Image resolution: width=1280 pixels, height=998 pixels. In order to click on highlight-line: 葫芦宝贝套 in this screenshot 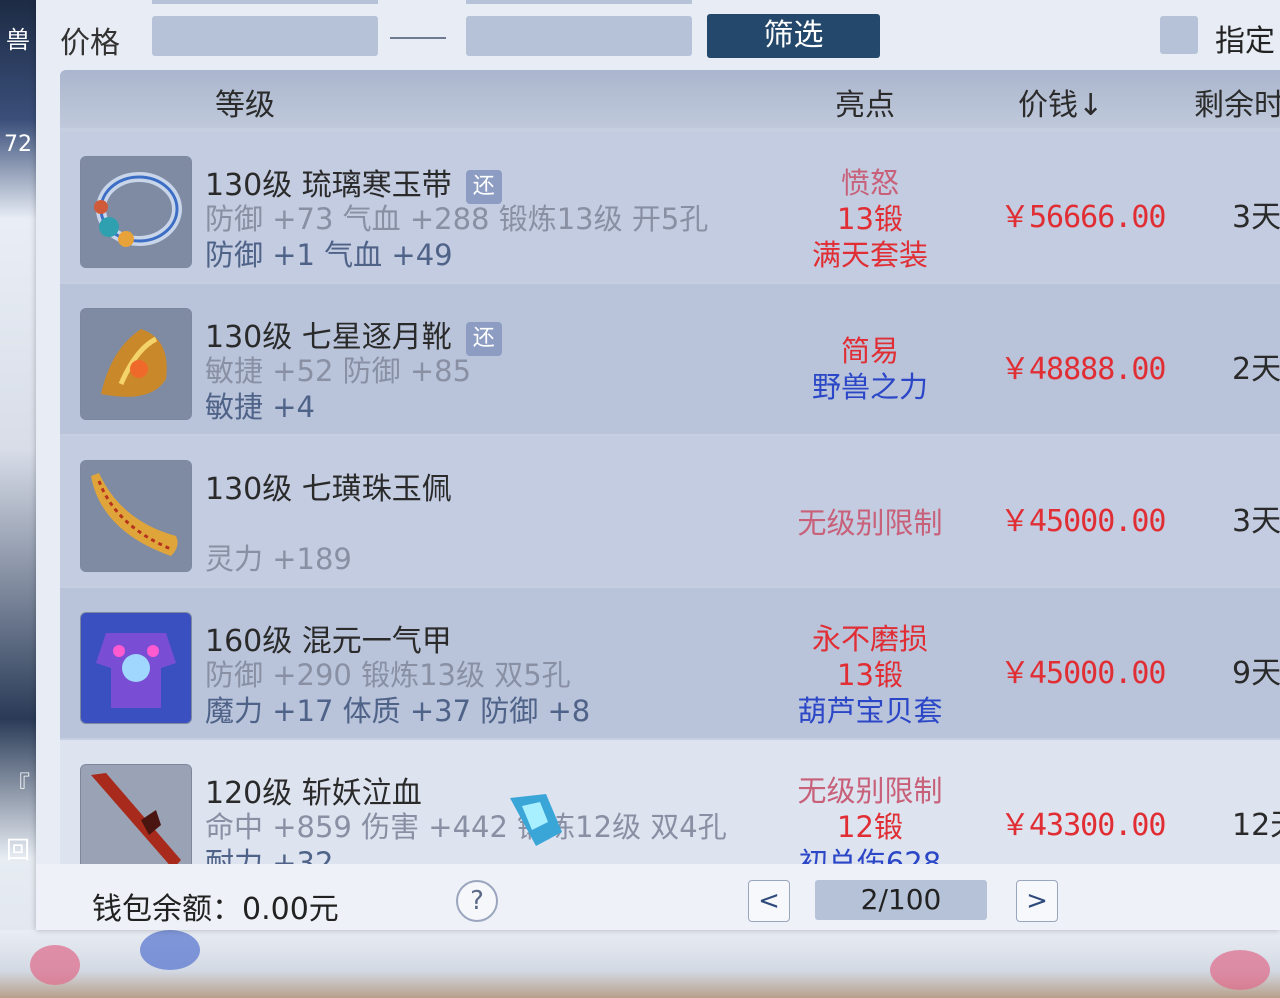, I will do `click(870, 711)`.